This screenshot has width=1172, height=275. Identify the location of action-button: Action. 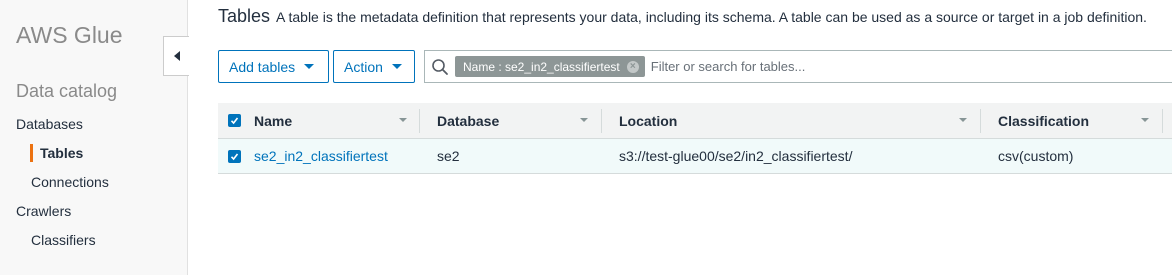
(374, 66).